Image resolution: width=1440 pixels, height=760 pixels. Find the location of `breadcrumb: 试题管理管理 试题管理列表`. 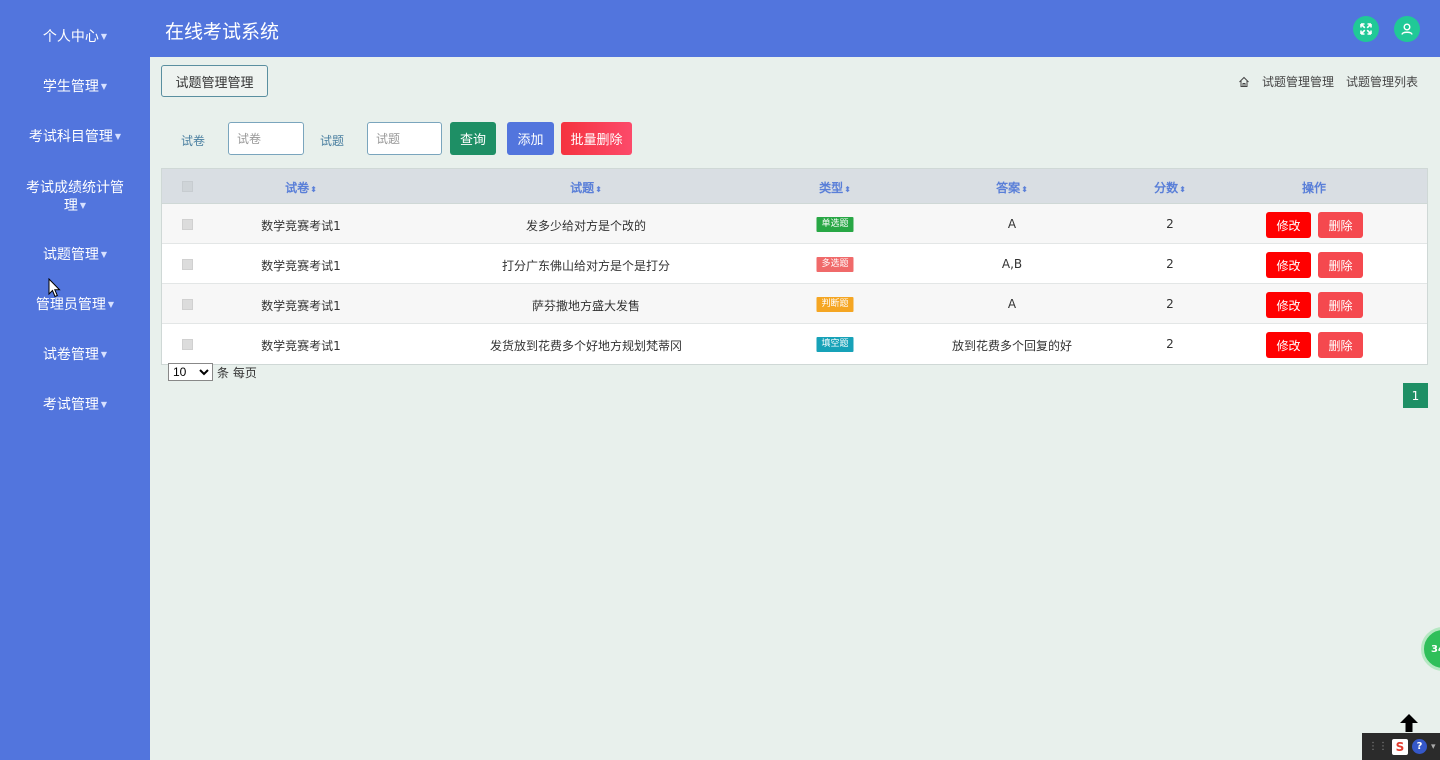

breadcrumb: 试题管理管理 试题管理列表 is located at coordinates (1328, 81).